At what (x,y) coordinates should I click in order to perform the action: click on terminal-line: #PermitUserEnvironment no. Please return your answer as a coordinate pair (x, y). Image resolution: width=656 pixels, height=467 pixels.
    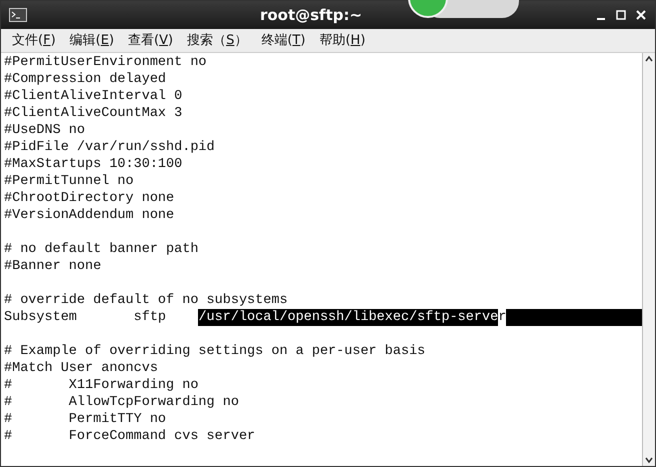
    Looking at the image, I should click on (105, 62).